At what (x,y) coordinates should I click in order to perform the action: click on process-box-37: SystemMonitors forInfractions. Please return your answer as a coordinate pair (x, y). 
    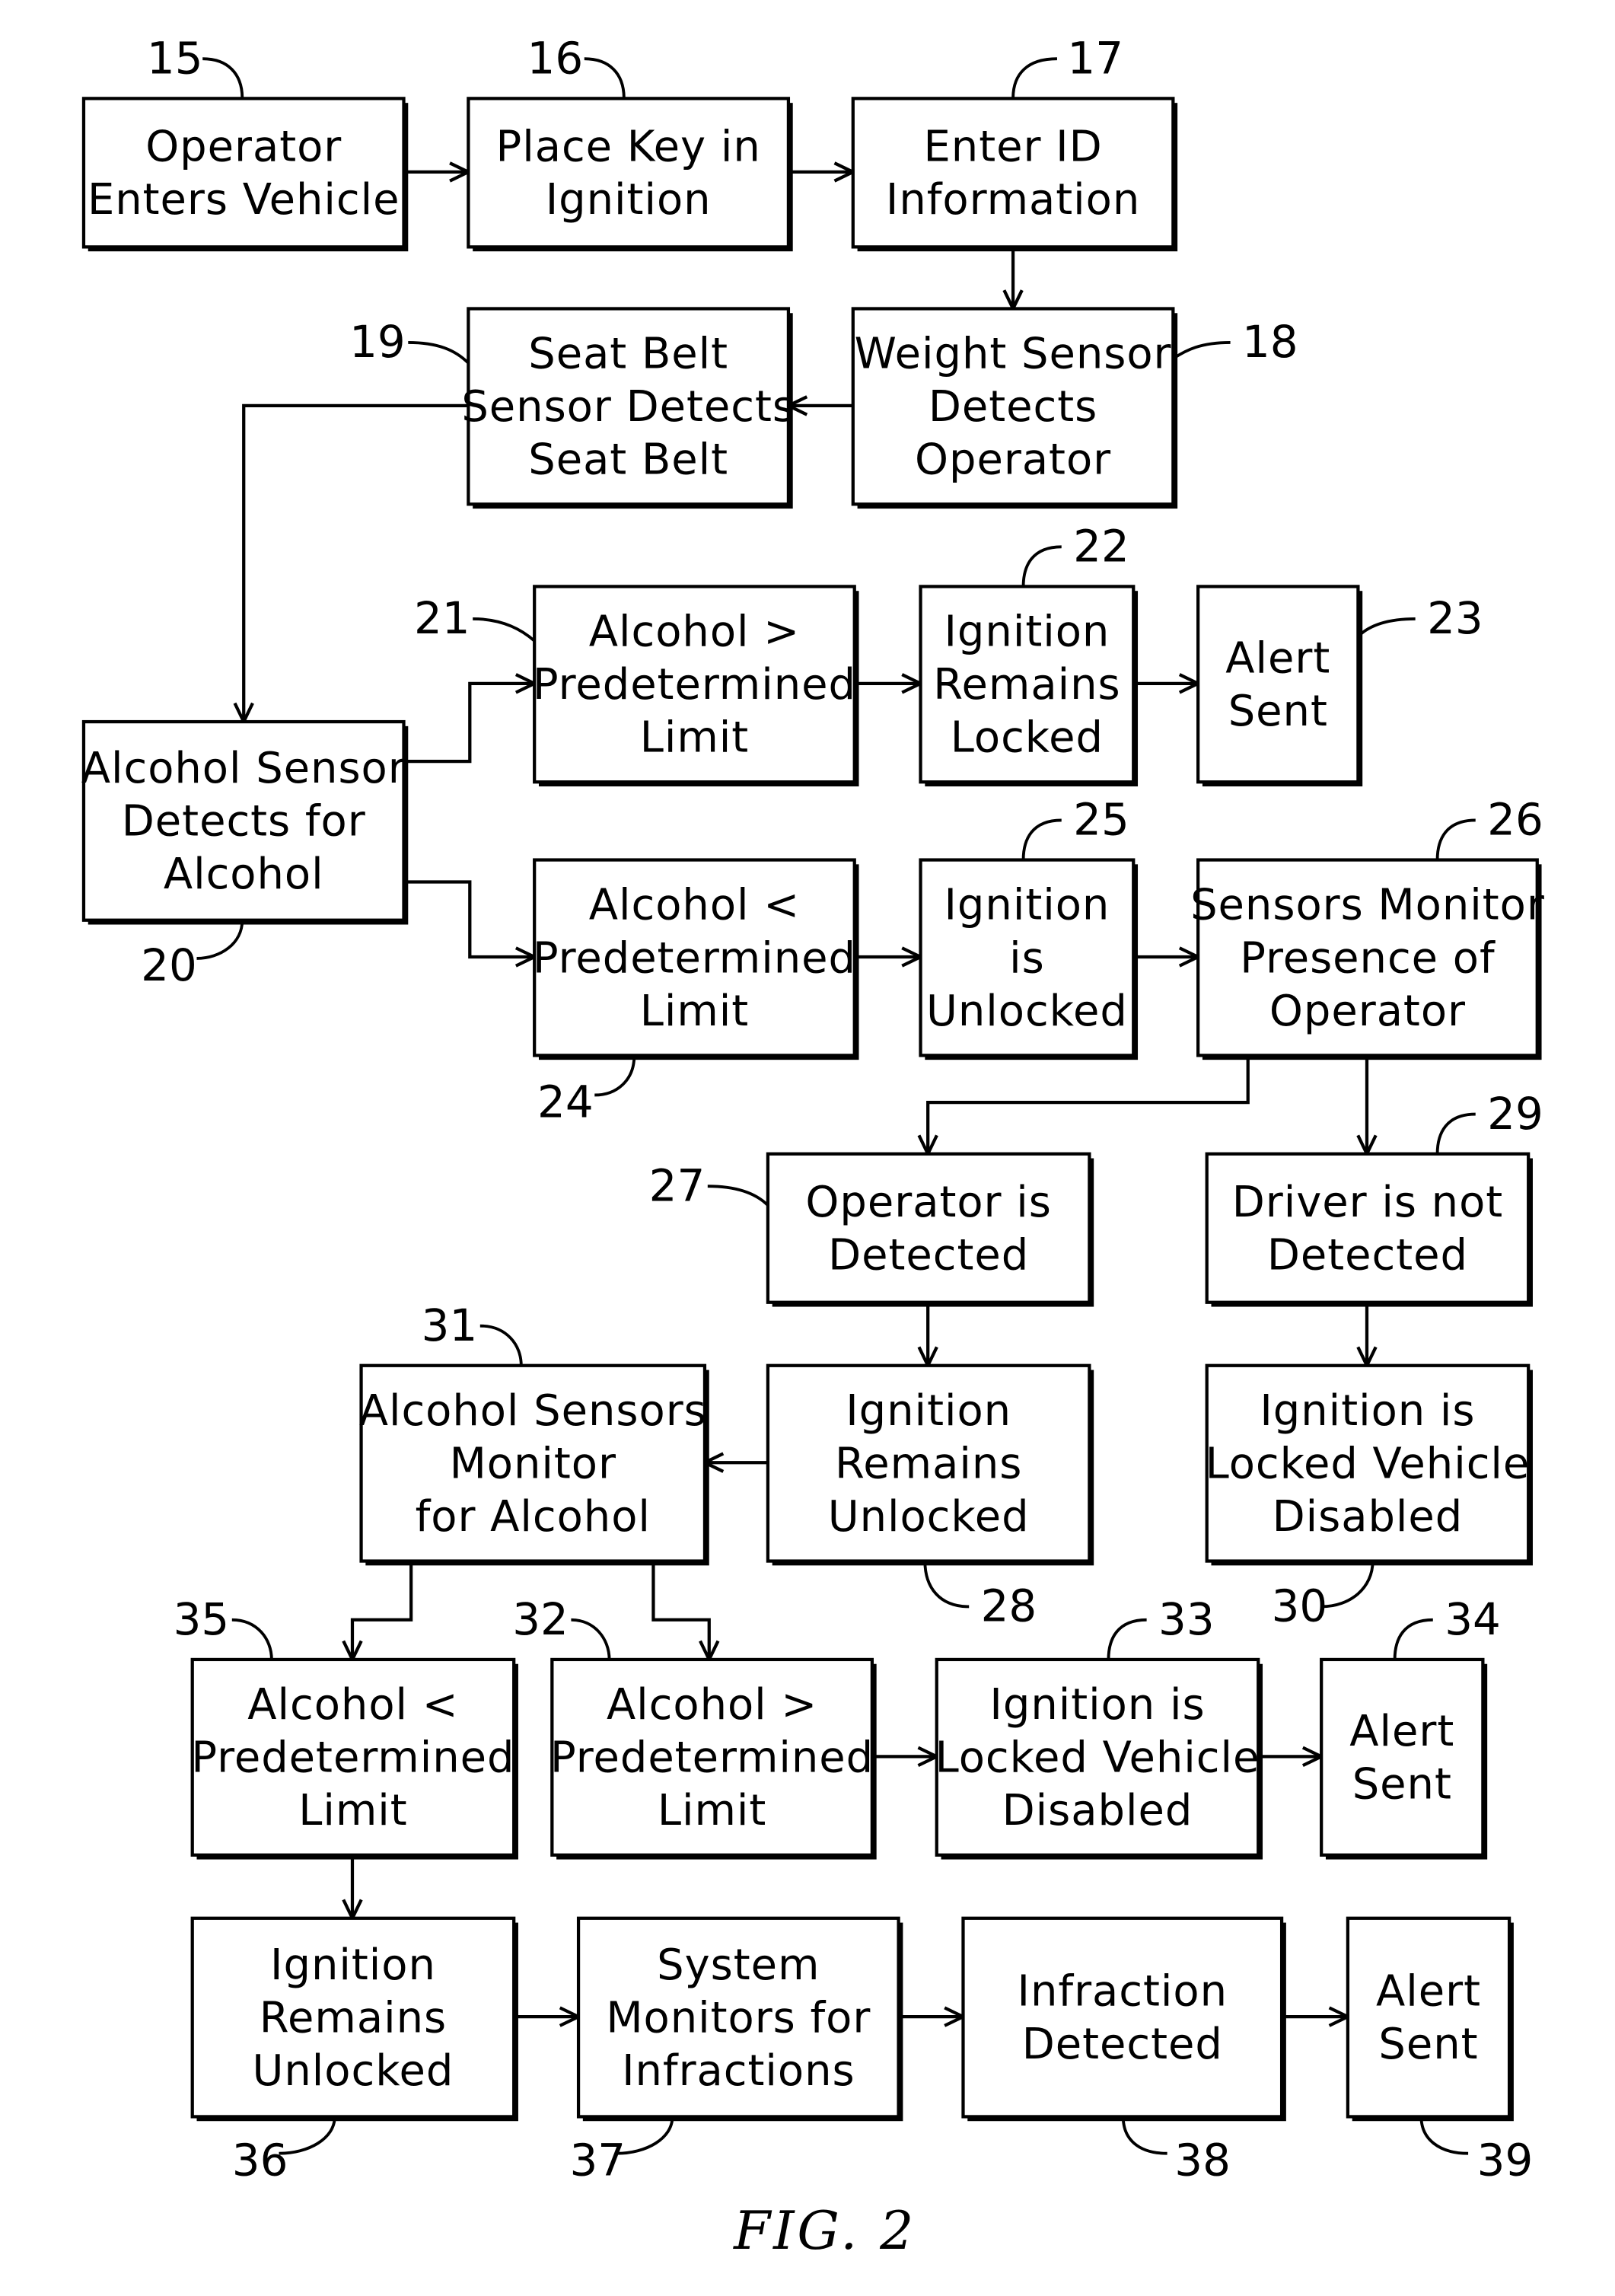
    Looking at the image, I should click on (739, 2019).